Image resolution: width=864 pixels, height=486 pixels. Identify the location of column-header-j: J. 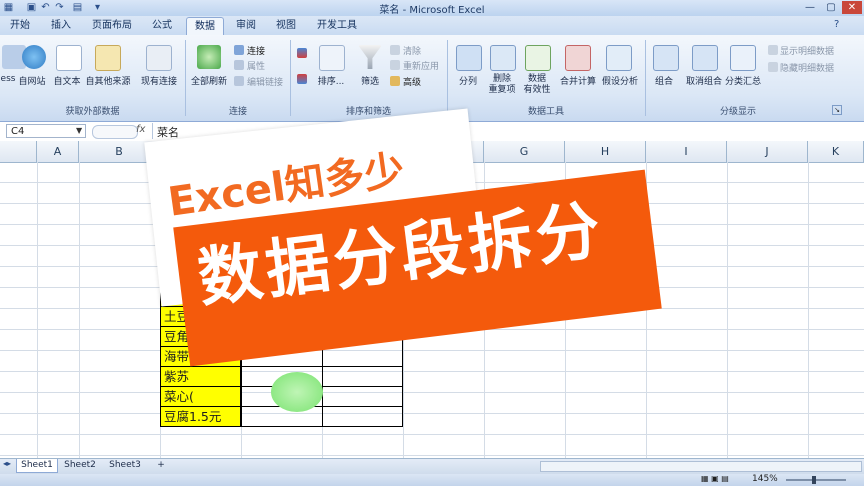
(767, 151).